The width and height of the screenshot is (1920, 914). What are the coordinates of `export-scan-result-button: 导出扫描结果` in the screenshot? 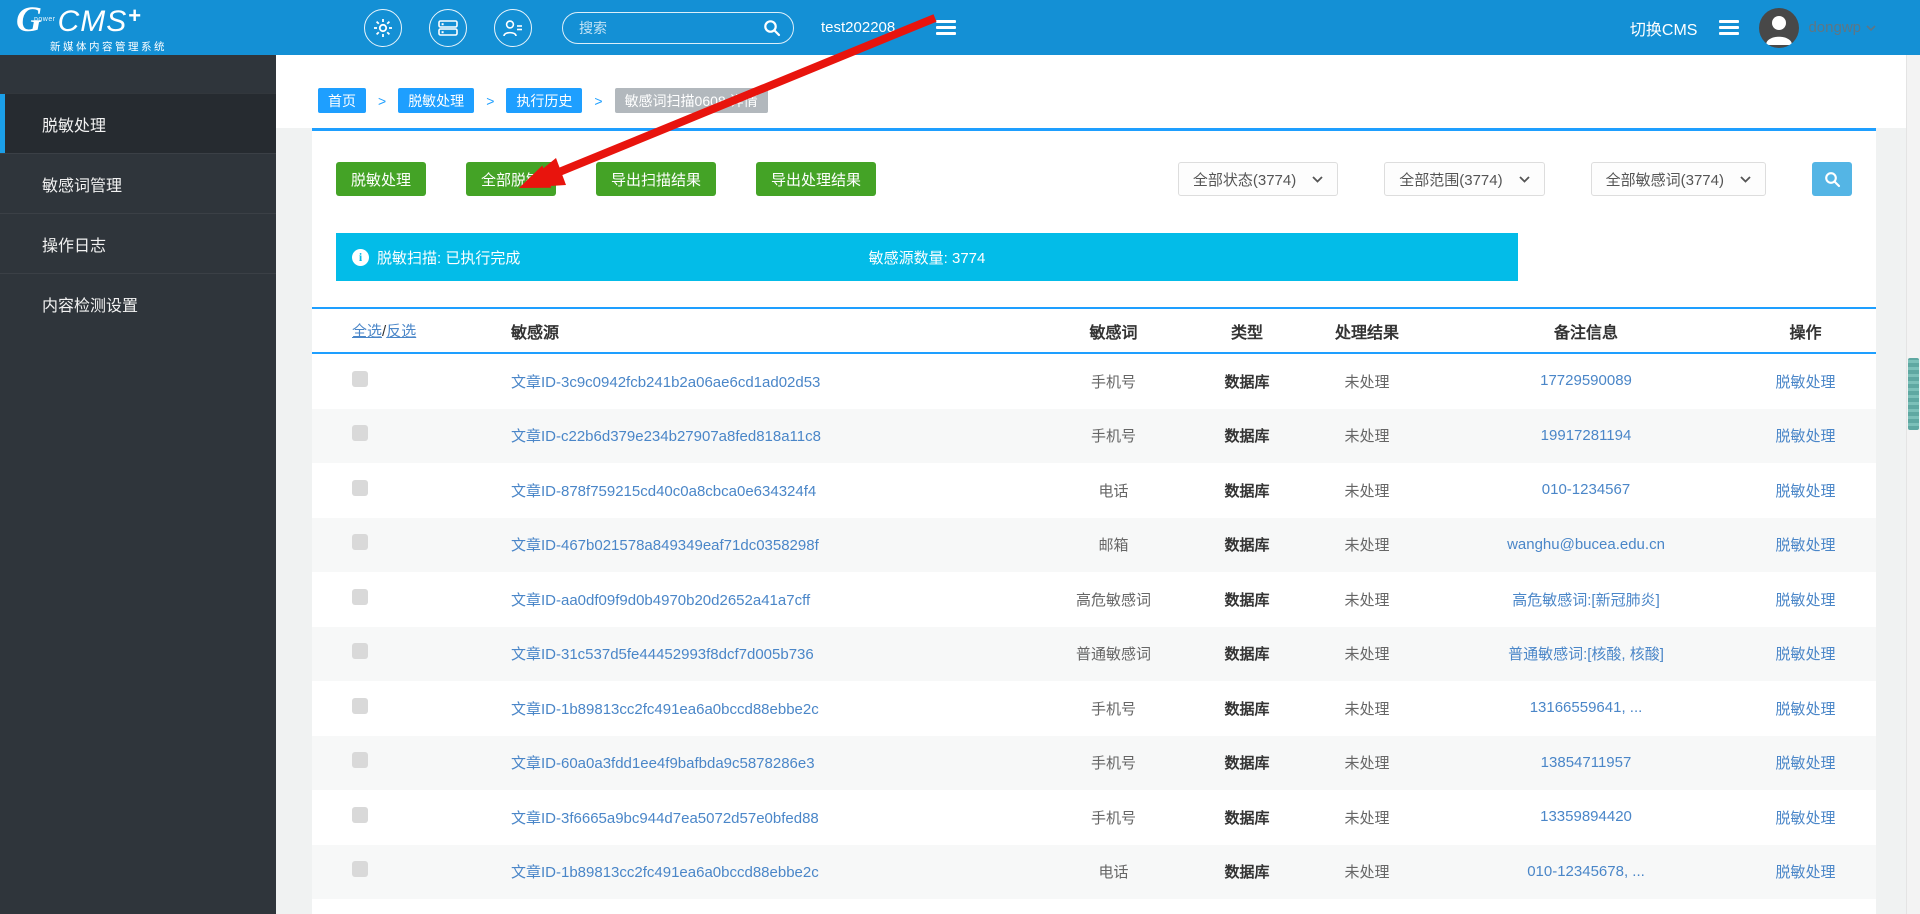 It's located at (656, 179).